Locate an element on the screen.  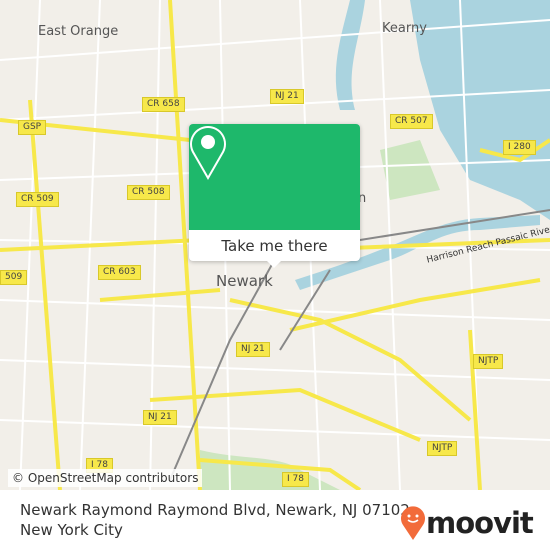
address-line-2: New York City is located at coordinates (71, 530).